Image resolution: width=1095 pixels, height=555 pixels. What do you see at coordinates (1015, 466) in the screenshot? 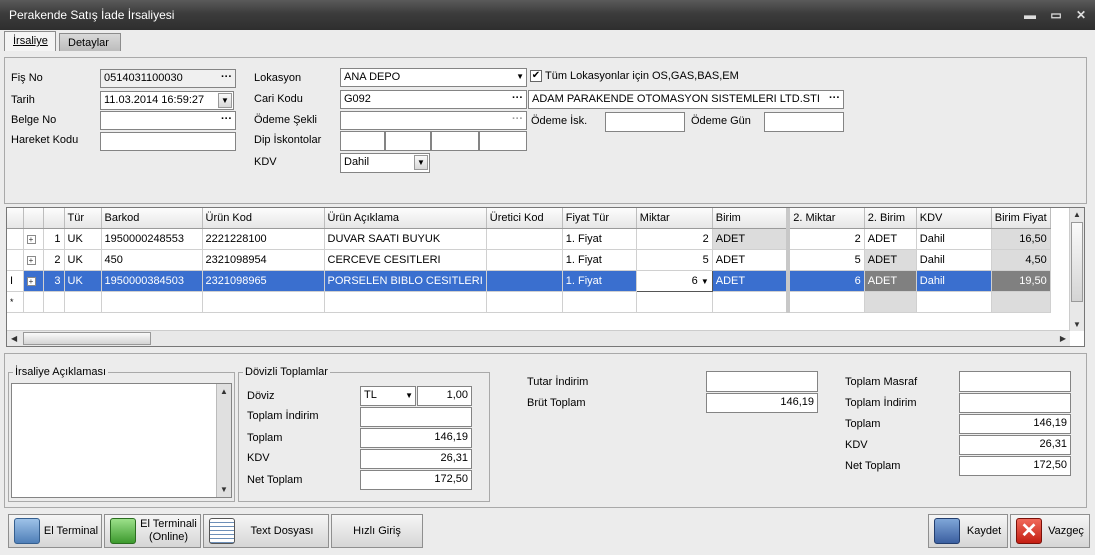
I see `net-toplam-field: 172,50` at bounding box center [1015, 466].